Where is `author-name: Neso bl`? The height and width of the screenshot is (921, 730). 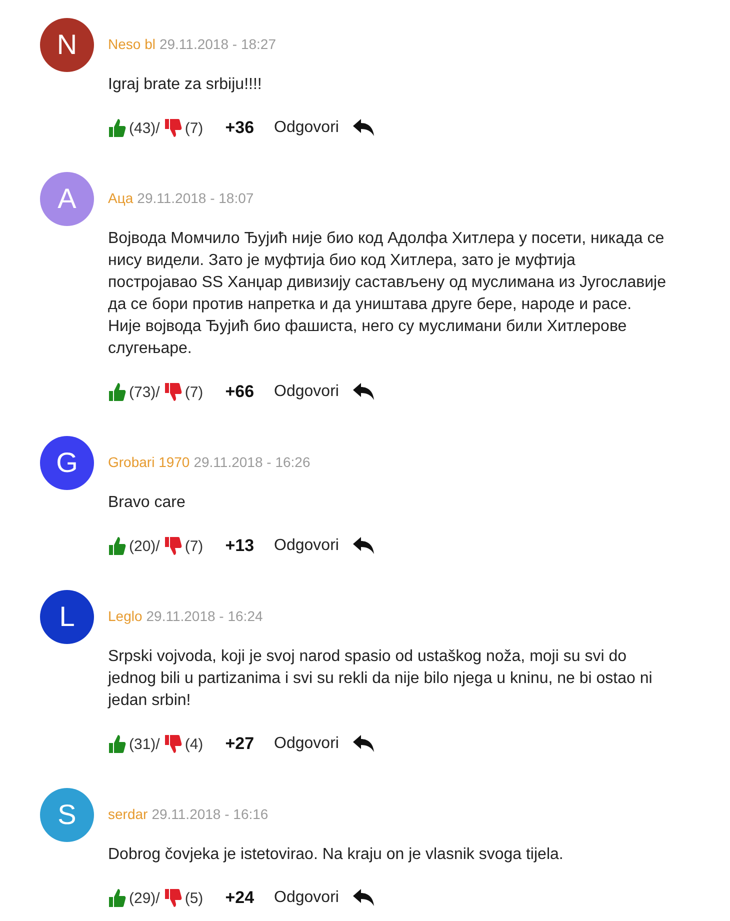
author-name: Neso bl is located at coordinates (132, 44).